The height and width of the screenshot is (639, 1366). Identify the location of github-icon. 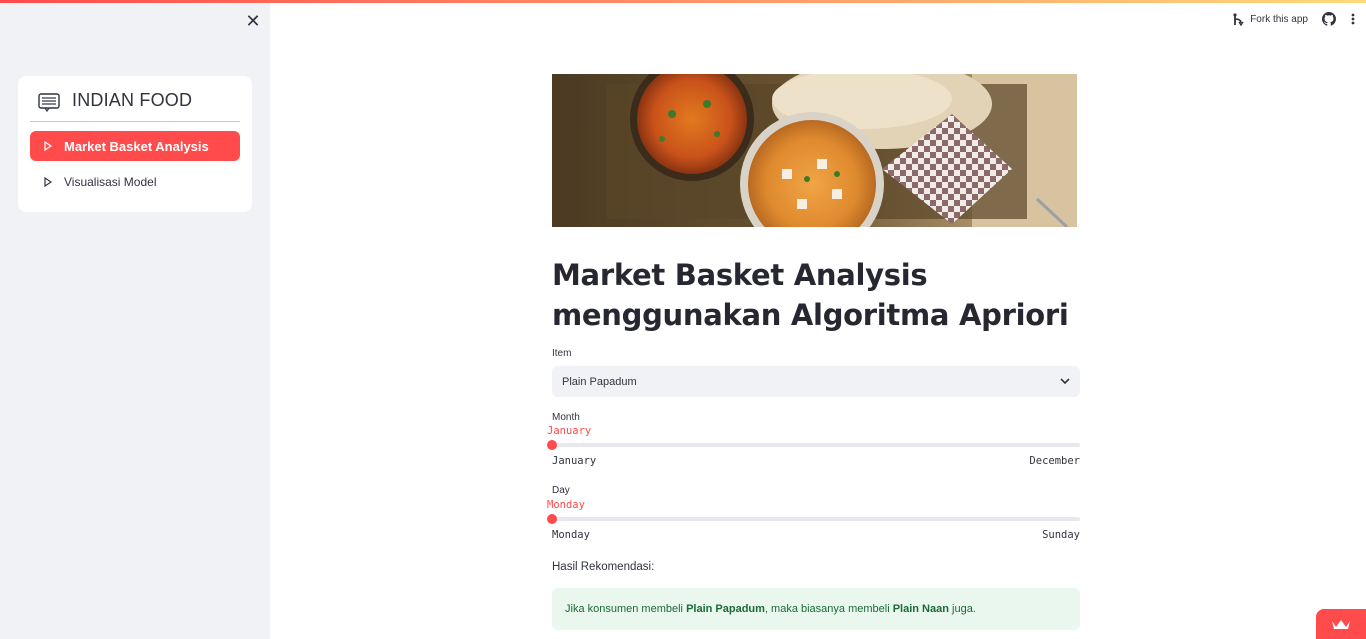
(1329, 19).